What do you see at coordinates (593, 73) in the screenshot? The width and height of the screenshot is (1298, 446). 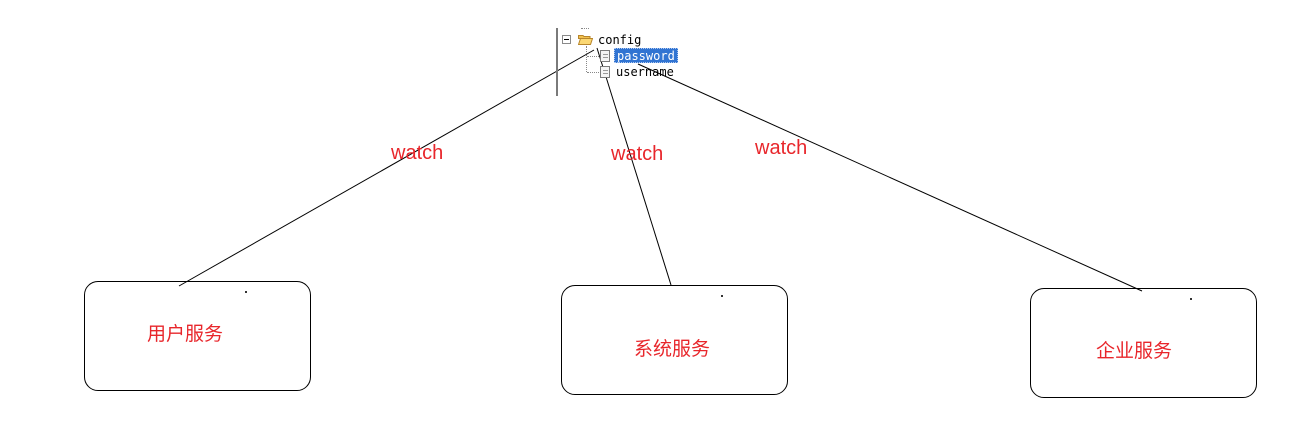 I see `tree-connector-username` at bounding box center [593, 73].